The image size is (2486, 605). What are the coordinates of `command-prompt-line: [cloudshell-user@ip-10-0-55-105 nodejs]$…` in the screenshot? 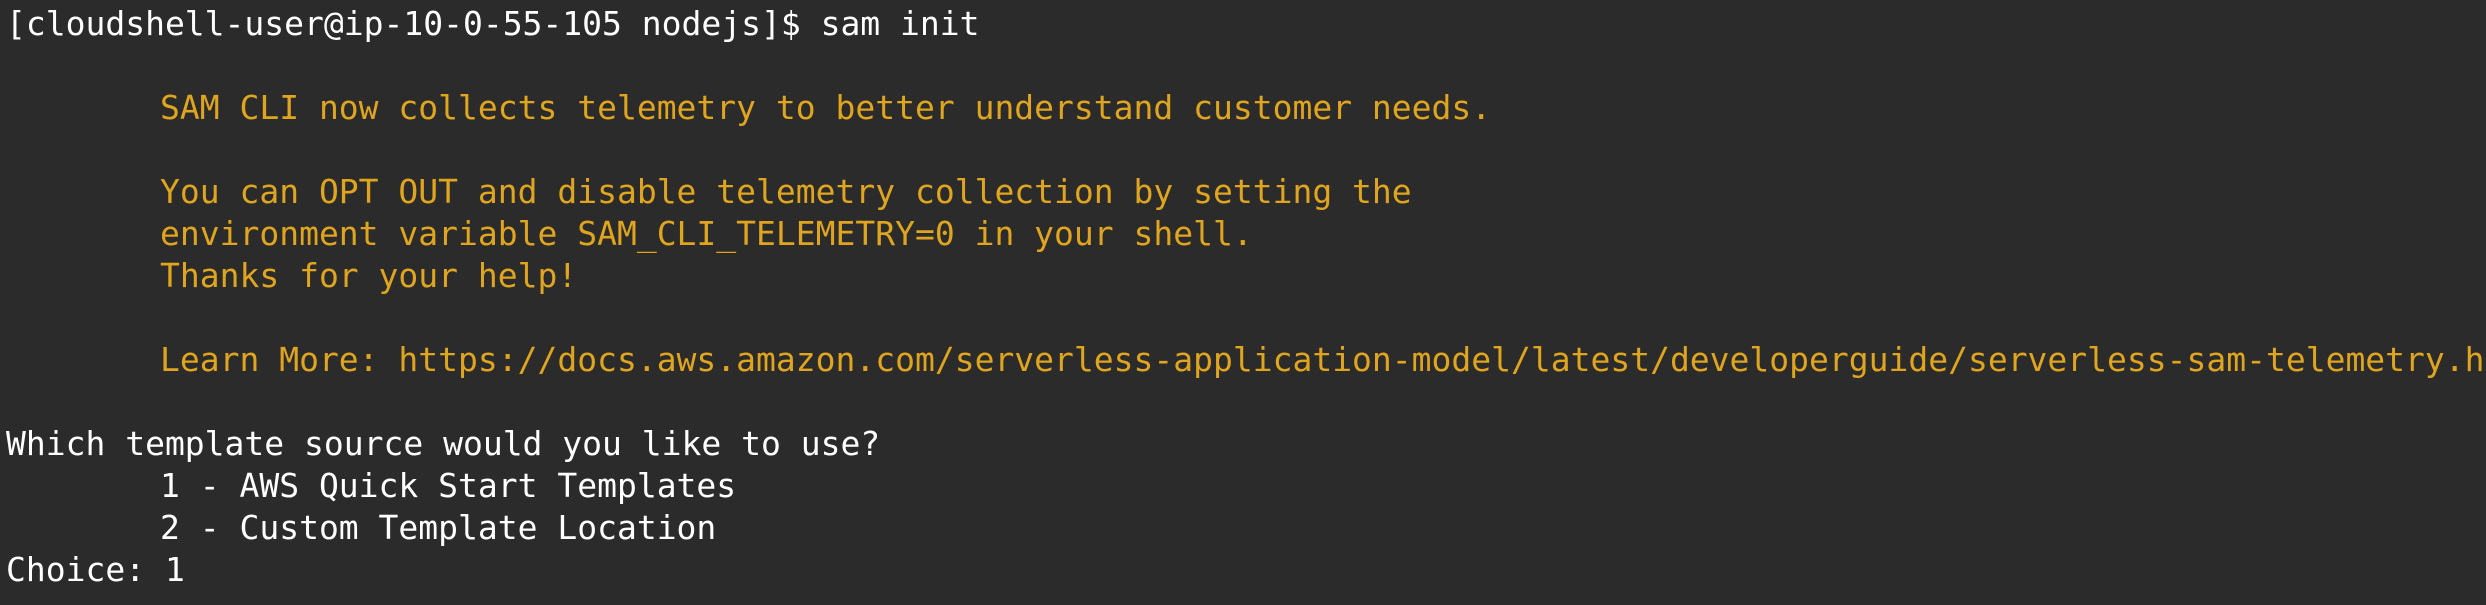 It's located at (493, 23).